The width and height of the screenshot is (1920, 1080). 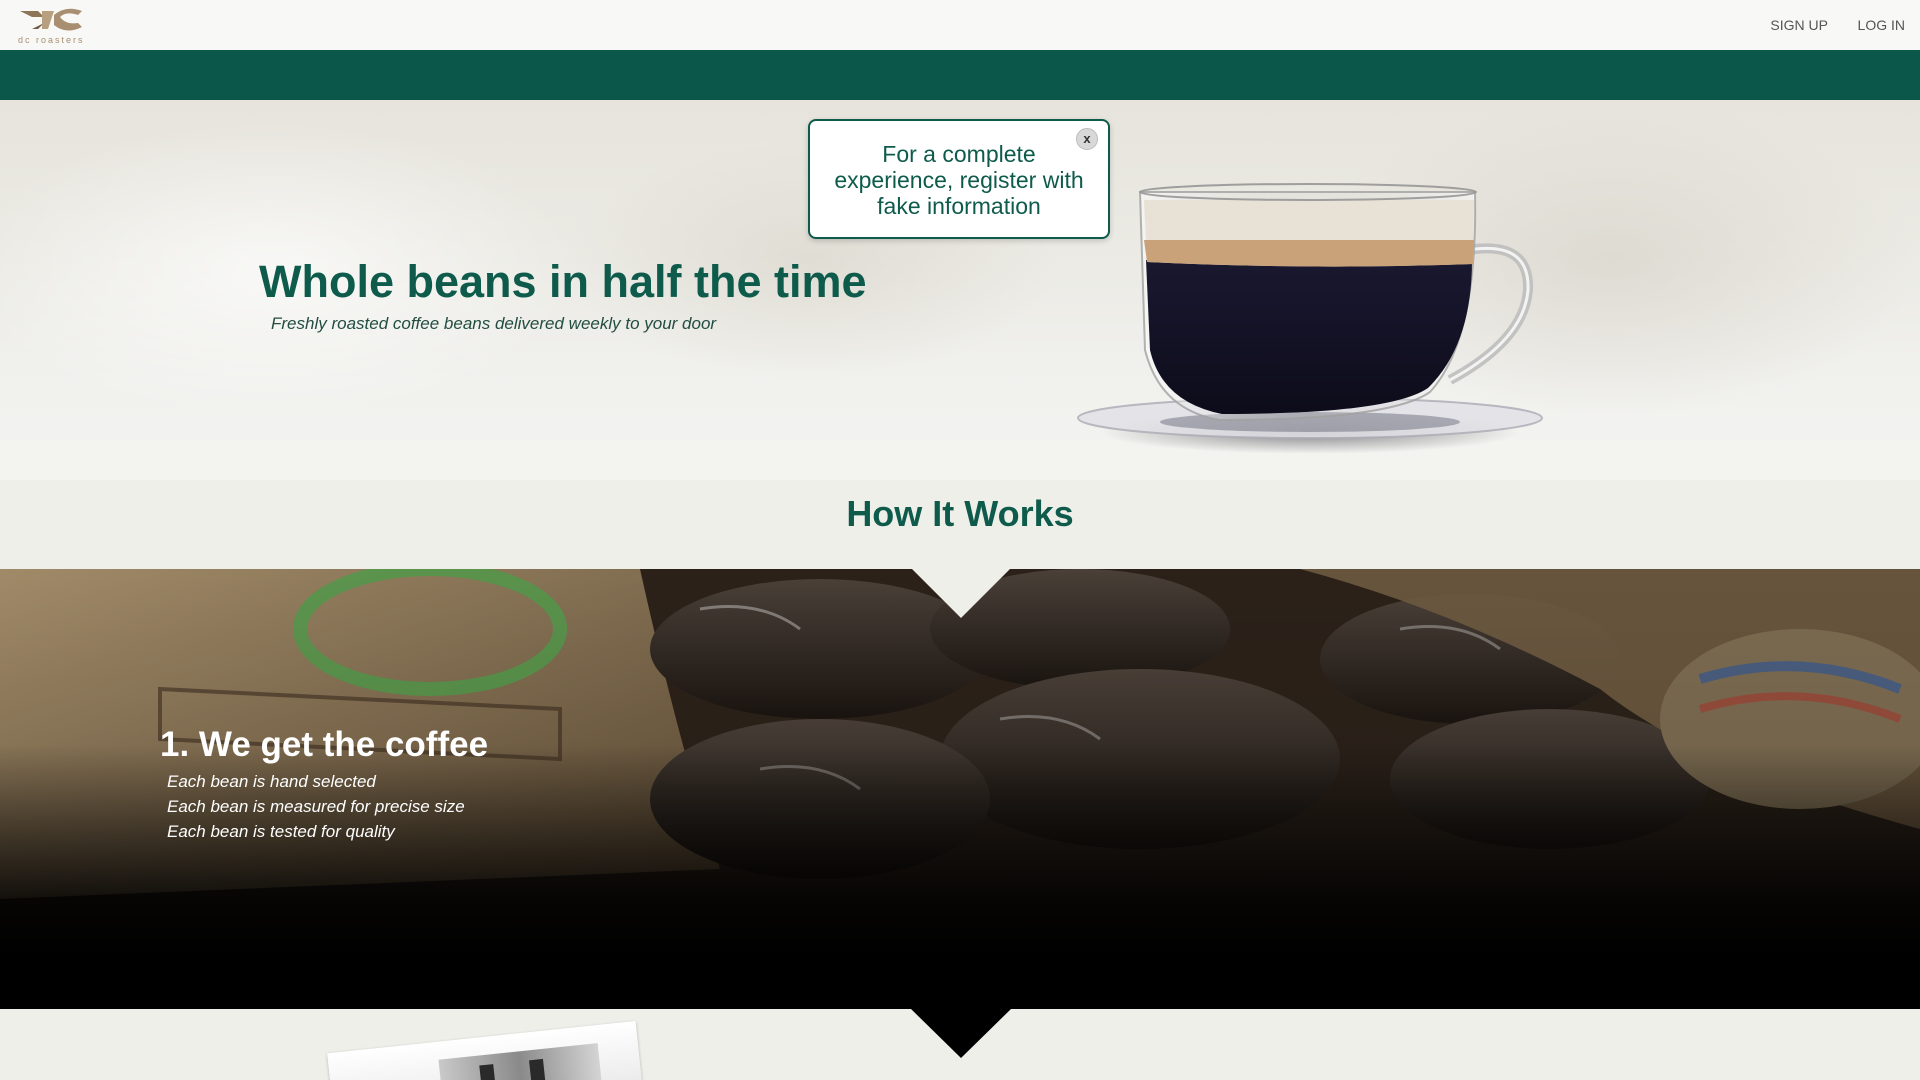 I want to click on how-it-works-heading: How It Works, so click(x=960, y=513).